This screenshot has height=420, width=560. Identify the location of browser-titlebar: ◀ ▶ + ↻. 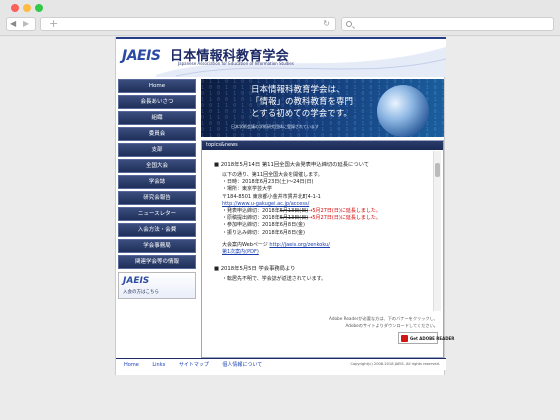
(280, 18).